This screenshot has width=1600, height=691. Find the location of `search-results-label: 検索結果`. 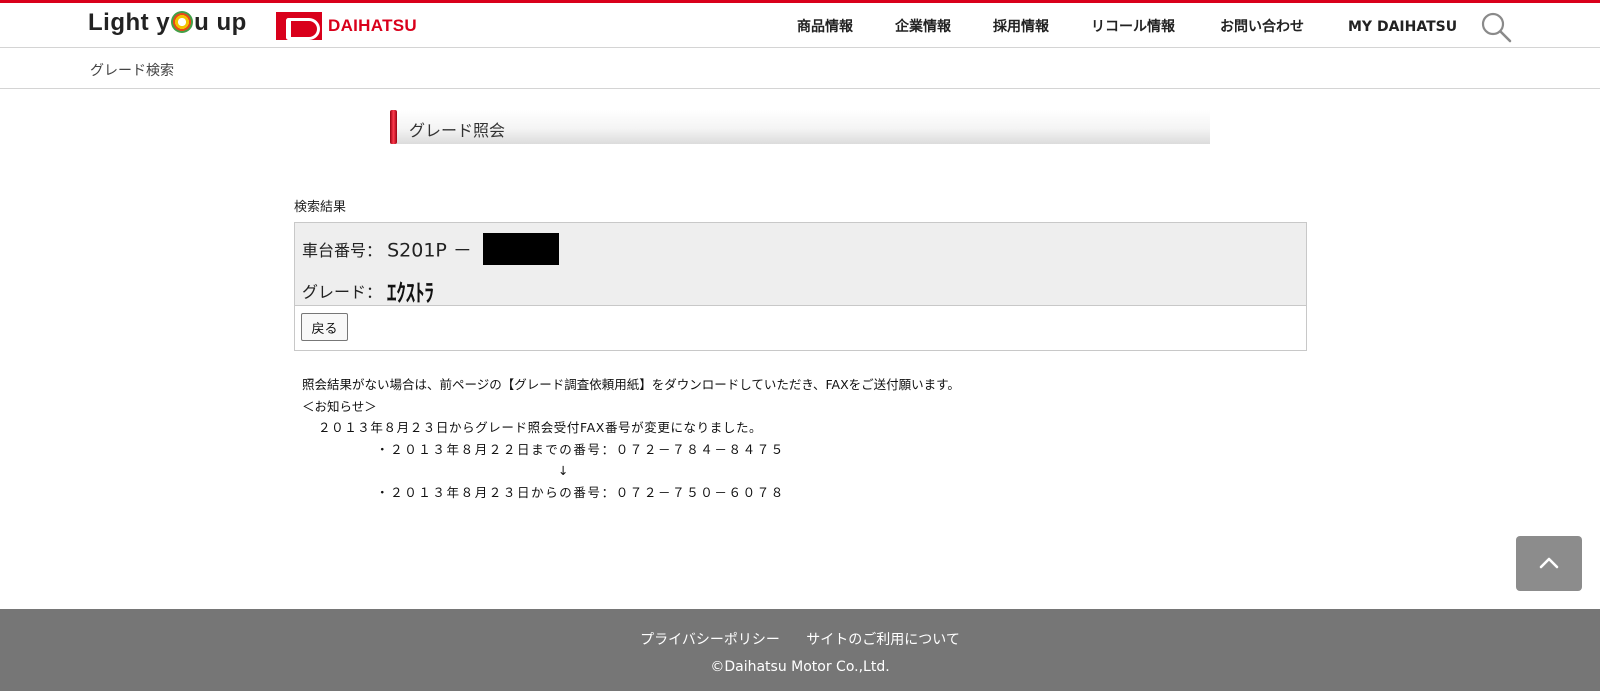

search-results-label: 検索結果 is located at coordinates (320, 207).